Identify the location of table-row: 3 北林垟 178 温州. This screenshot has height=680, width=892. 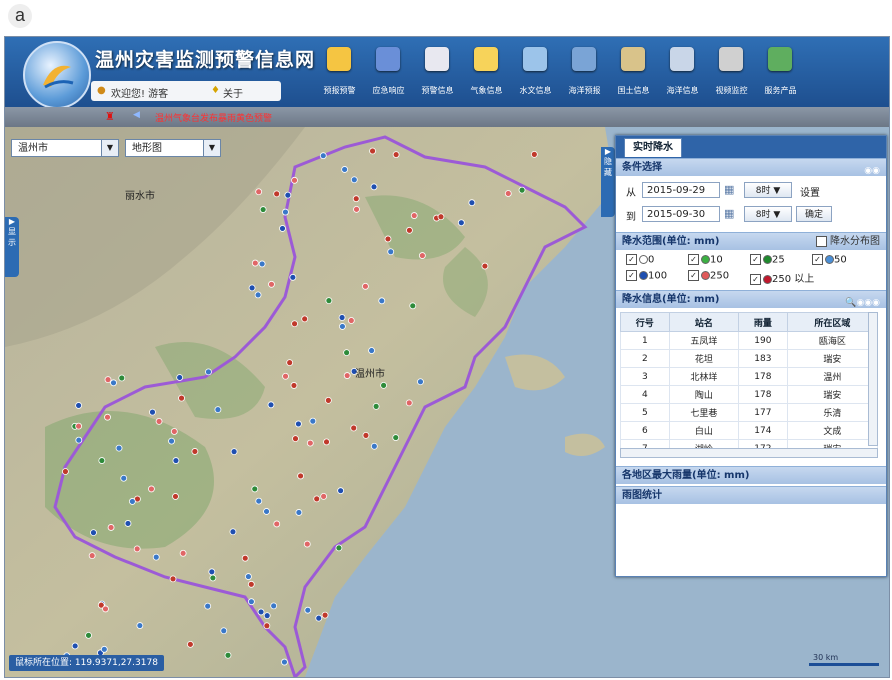
(749, 376).